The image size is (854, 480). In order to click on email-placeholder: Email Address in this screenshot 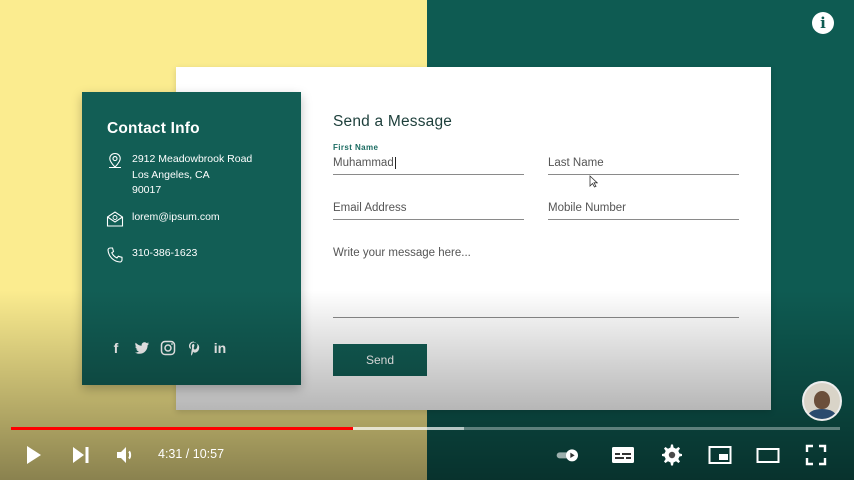, I will do `click(370, 208)`.